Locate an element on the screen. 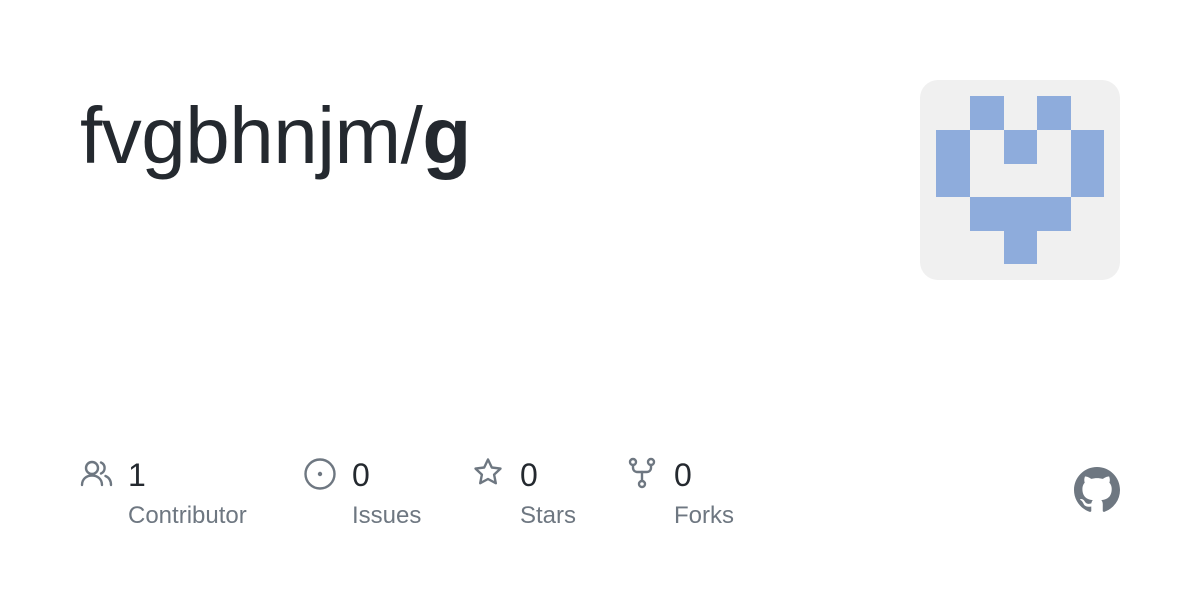 The image size is (1200, 600). repo-owner: fvgbhnjm/ is located at coordinates (251, 135).